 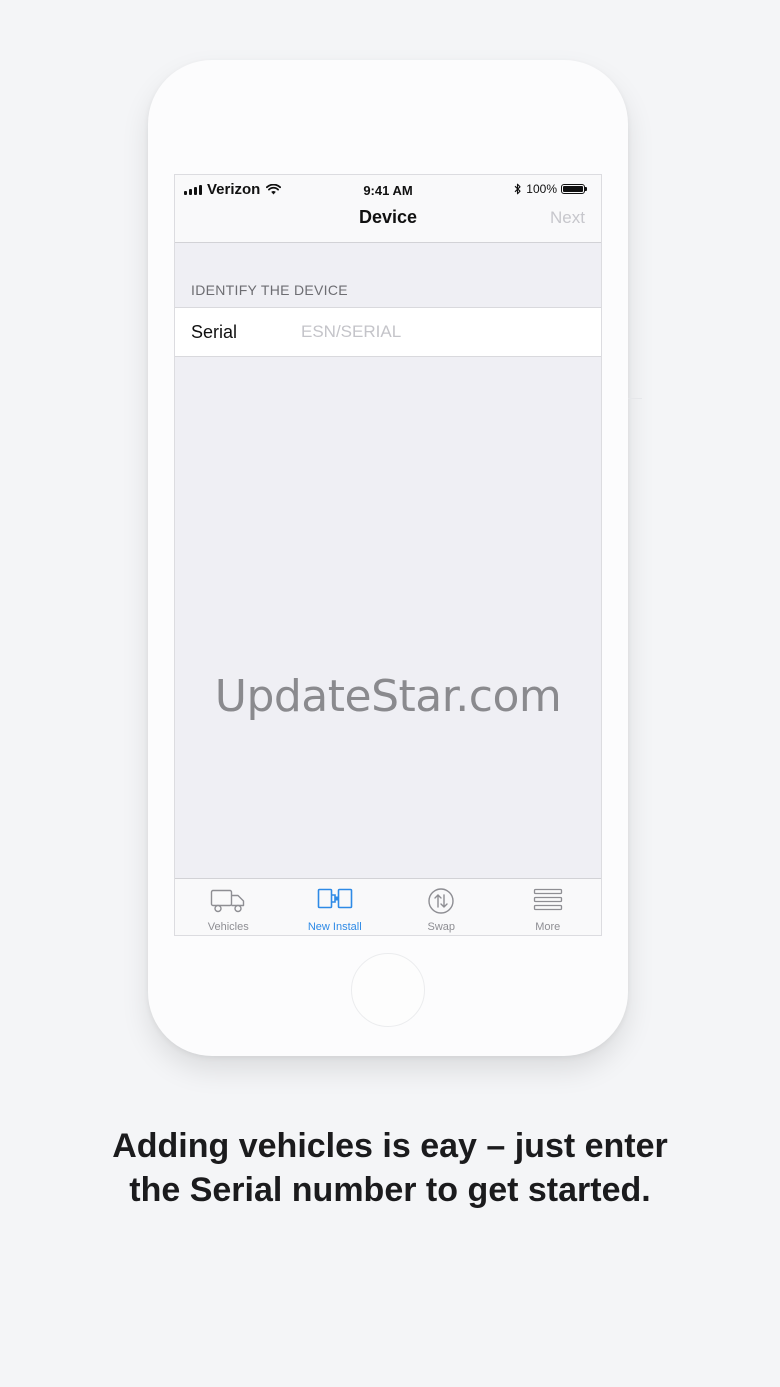 What do you see at coordinates (214, 332) in the screenshot?
I see `serial-label: Serial` at bounding box center [214, 332].